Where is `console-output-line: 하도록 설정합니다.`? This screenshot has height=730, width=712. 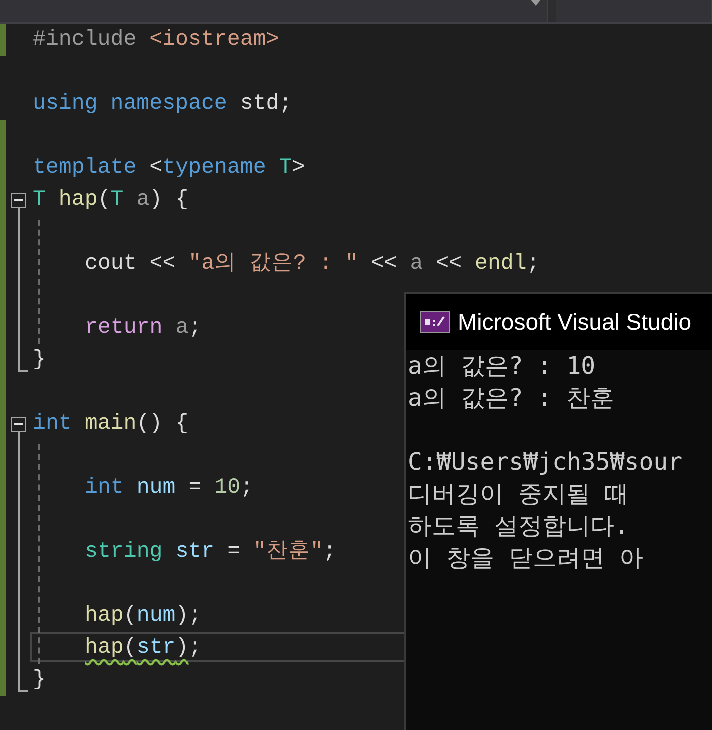 console-output-line: 하도록 설정합니다. is located at coordinates (519, 526).